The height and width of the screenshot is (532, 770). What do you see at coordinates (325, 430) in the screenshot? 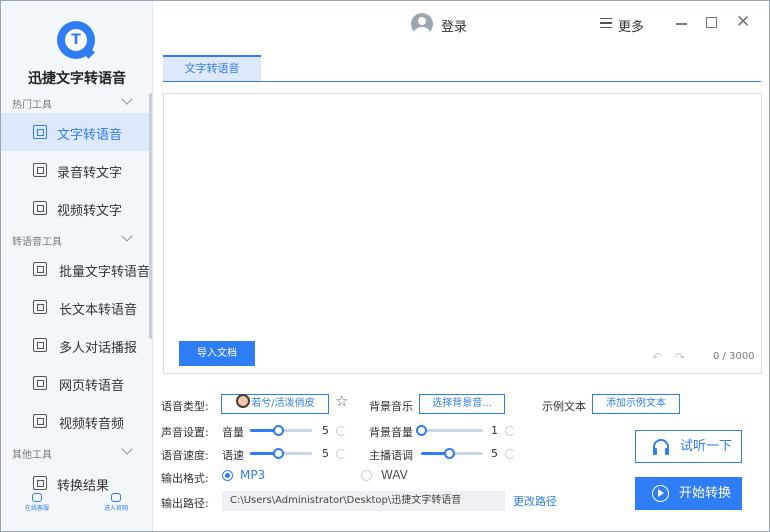
I see `volume-value: 5` at bounding box center [325, 430].